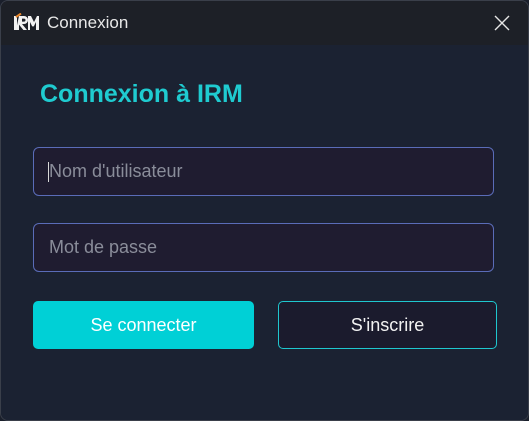 The height and width of the screenshot is (421, 529). I want to click on login-button-label: Se connecter, so click(143, 324).